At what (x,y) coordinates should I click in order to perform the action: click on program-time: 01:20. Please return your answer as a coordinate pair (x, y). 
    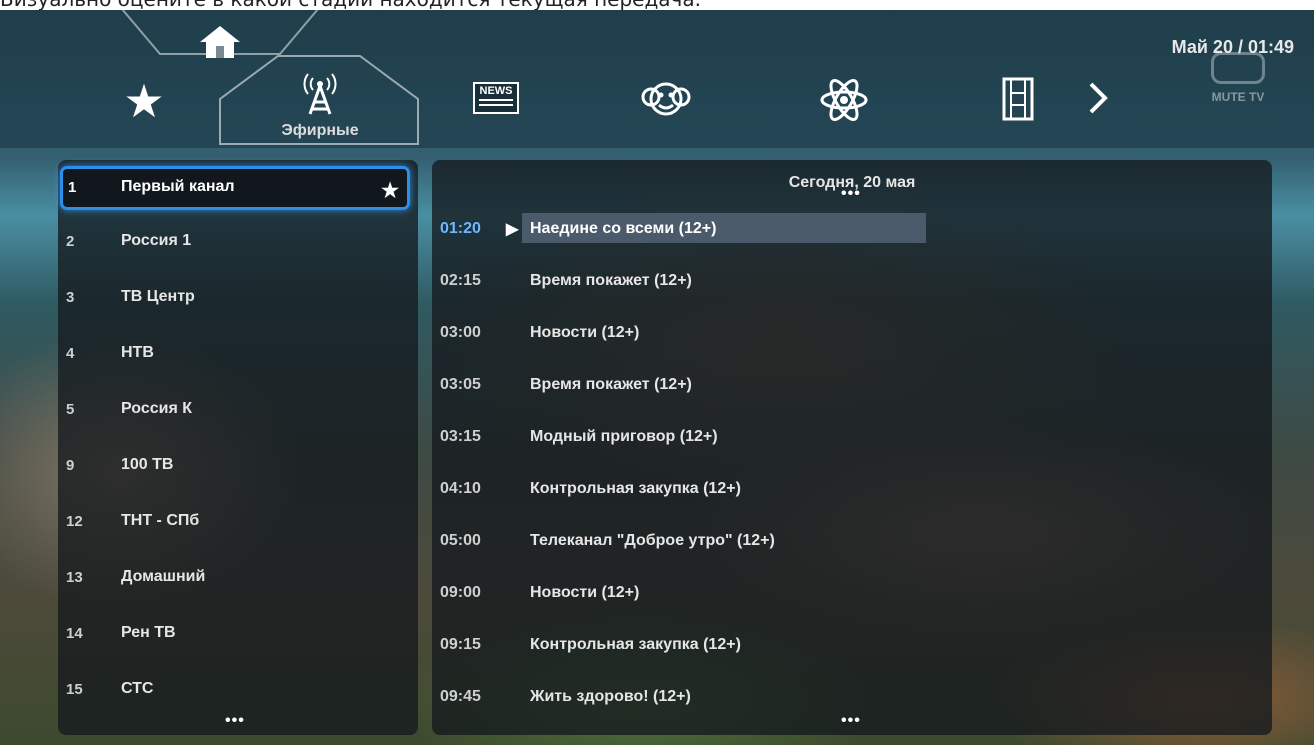
    Looking at the image, I should click on (460, 228).